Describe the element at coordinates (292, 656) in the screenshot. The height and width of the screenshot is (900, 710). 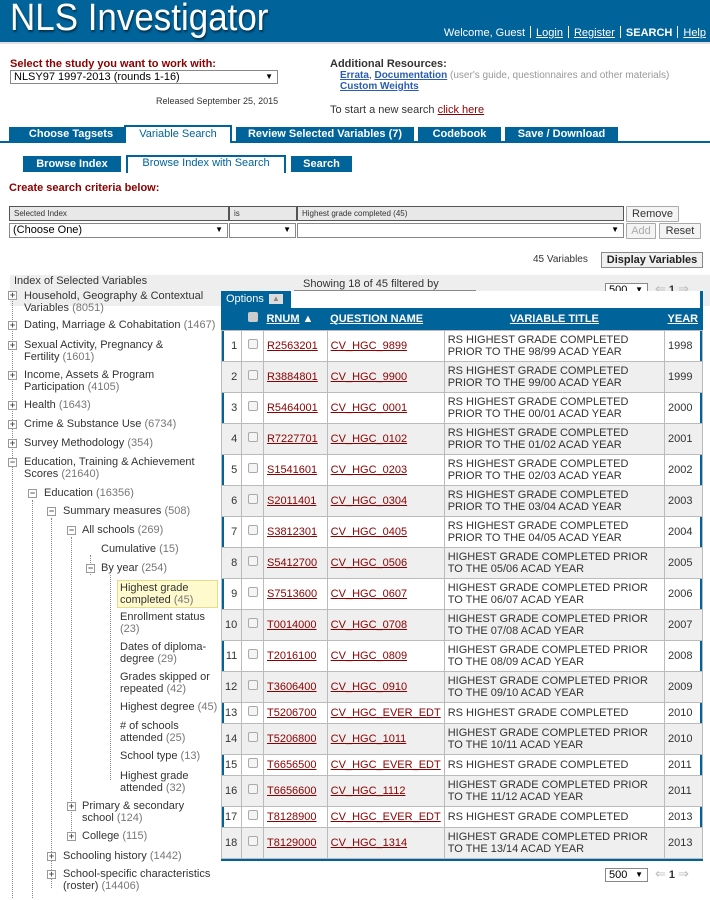
I see `rnum-link: T2016100` at that location.